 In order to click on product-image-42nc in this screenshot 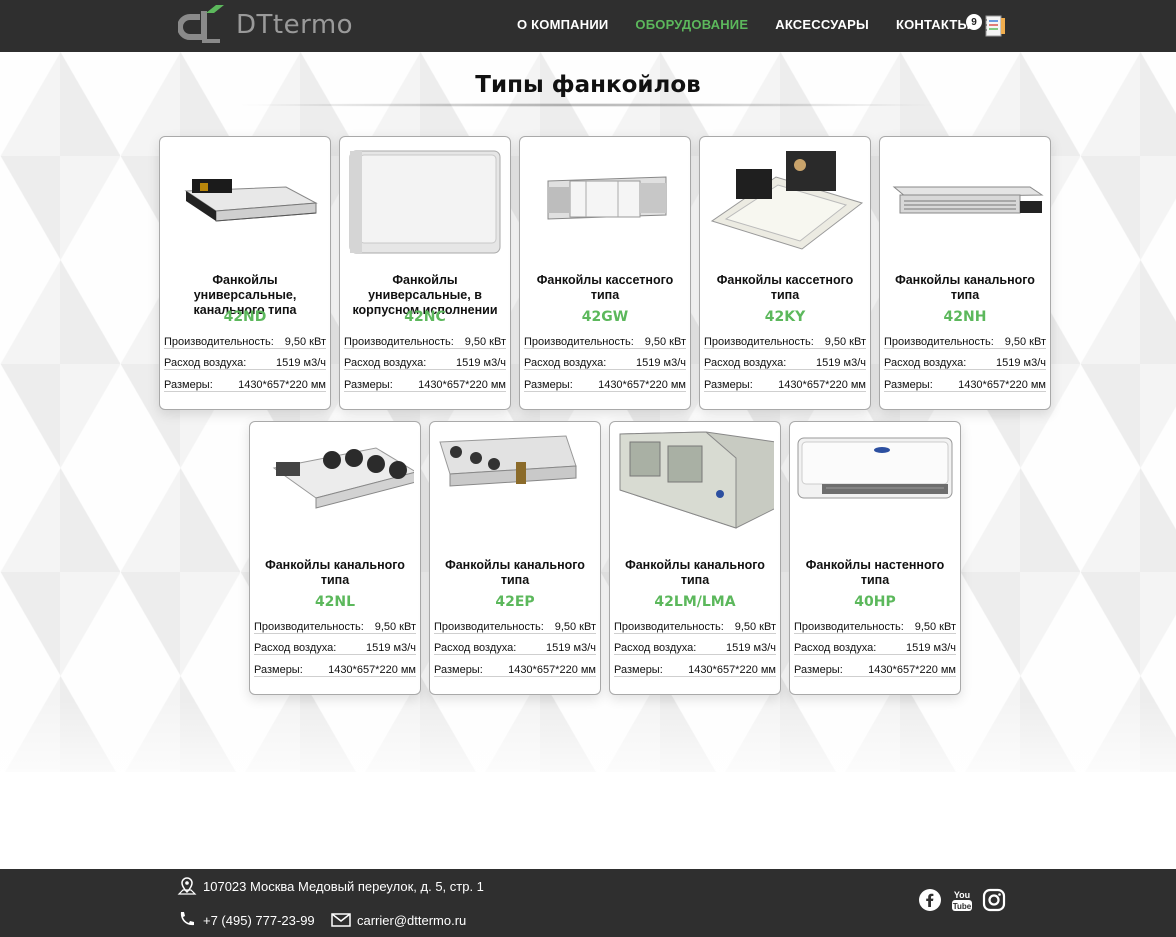, I will do `click(425, 202)`.